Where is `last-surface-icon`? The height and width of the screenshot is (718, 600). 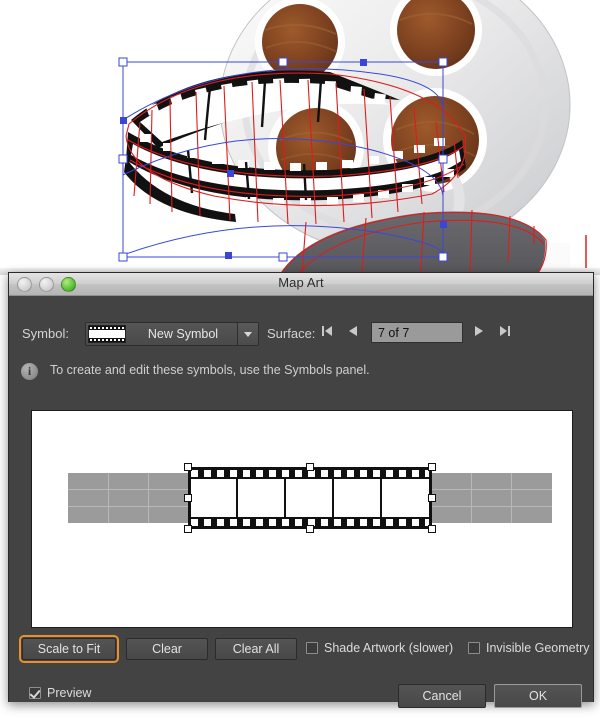 last-surface-icon is located at coordinates (505, 331).